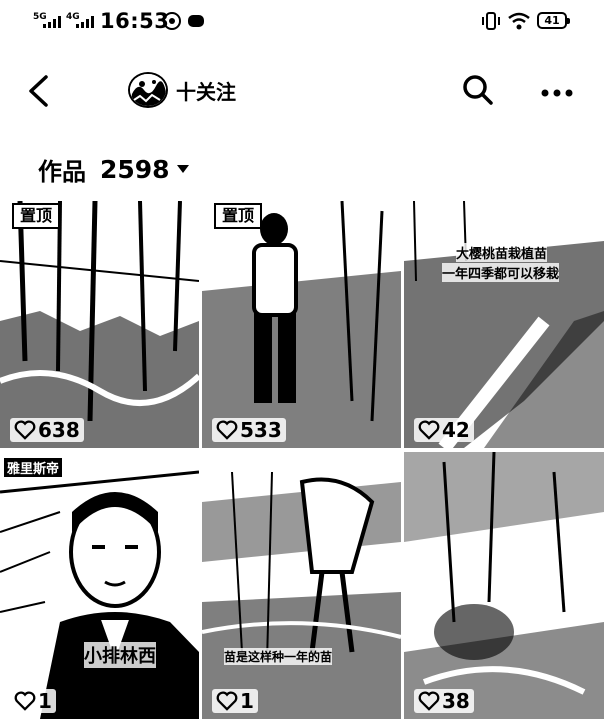  I want to click on like-count: 38, so click(444, 701).